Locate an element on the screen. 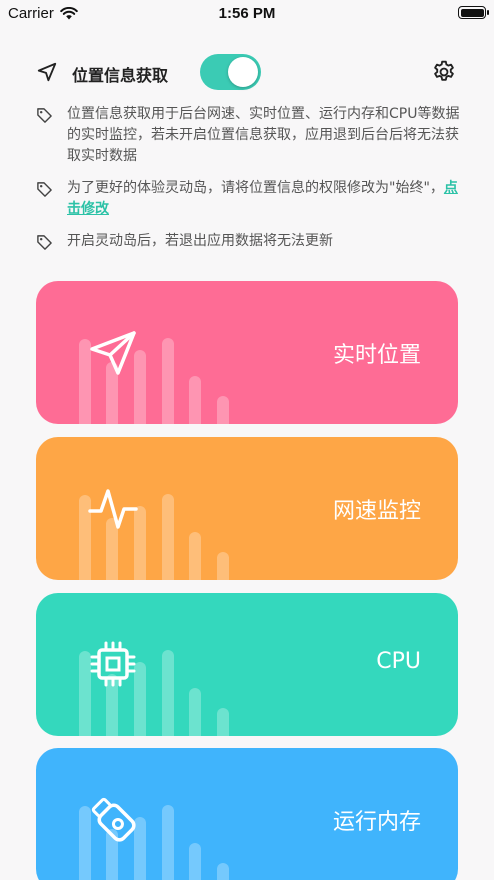 This screenshot has height=880, width=494. card-label: 实时位置 is located at coordinates (376, 355).